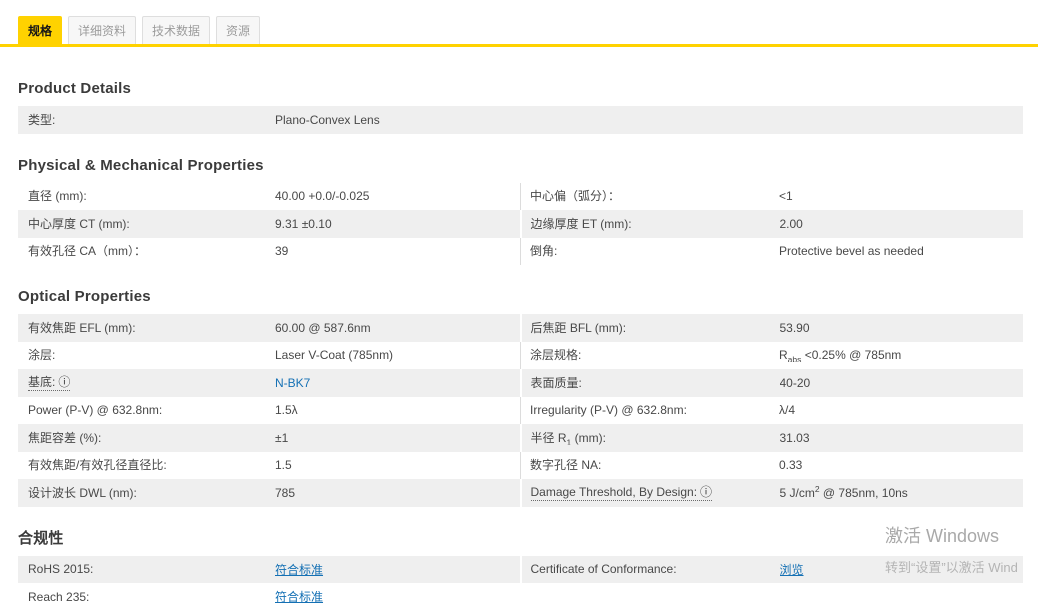  I want to click on spec-label-text: 后焦距 BFL (mm):, so click(579, 328).